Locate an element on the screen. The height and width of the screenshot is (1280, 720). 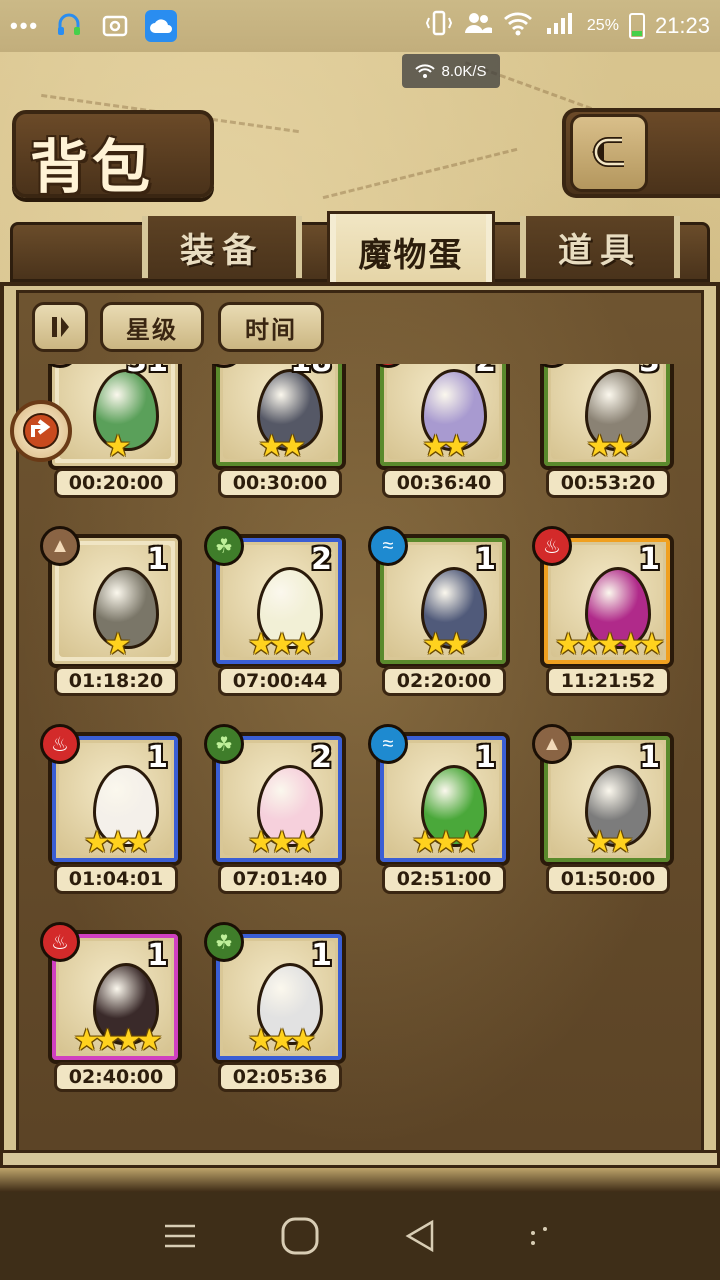
contacts-icon is located at coordinates (478, 26).